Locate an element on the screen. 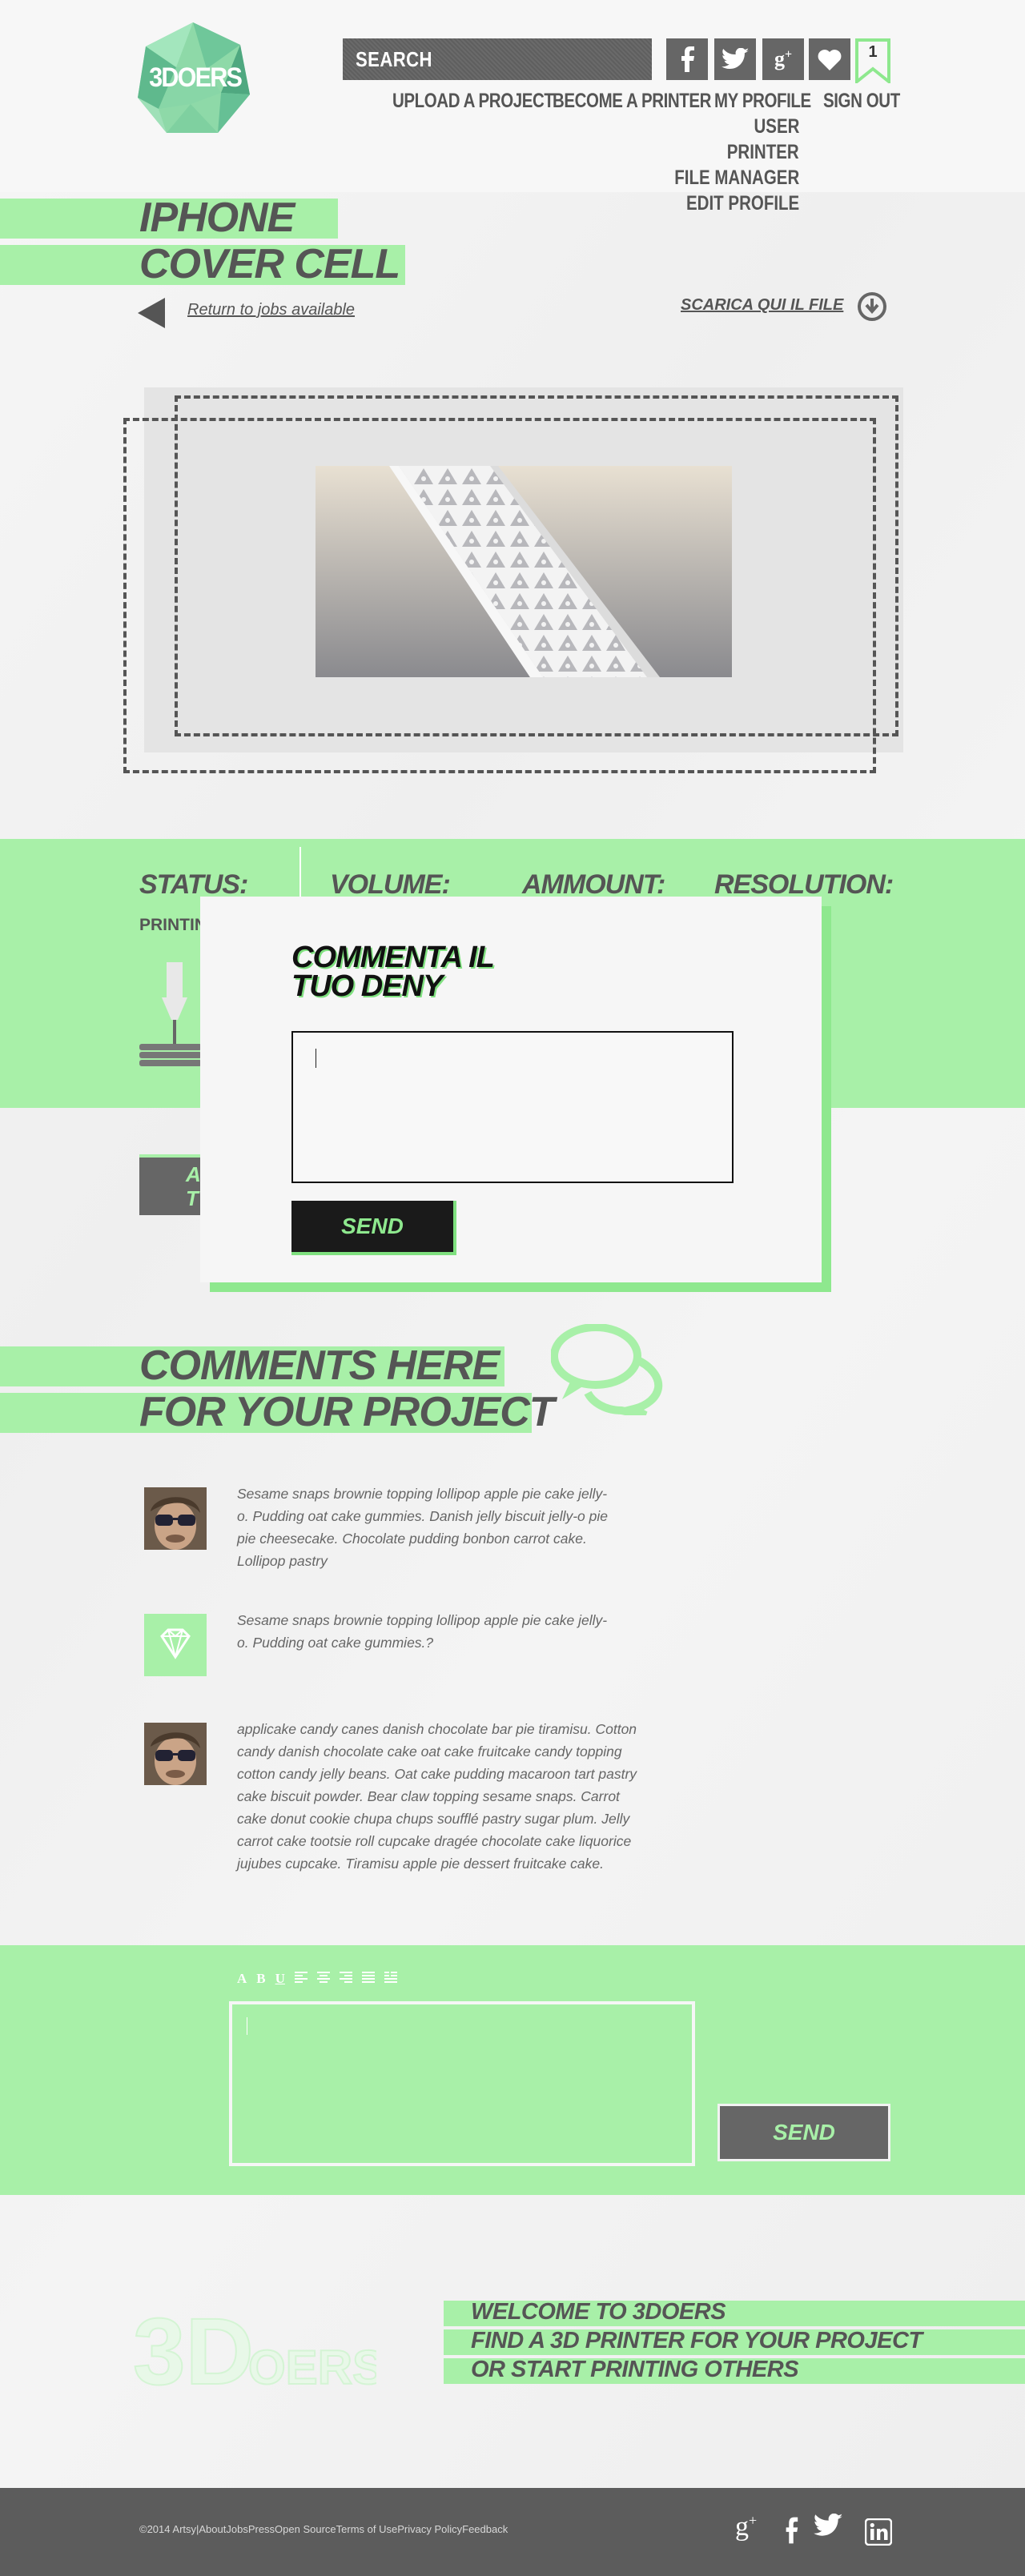  nav-upload-project: UPLOAD A PROJECT is located at coordinates (473, 102).